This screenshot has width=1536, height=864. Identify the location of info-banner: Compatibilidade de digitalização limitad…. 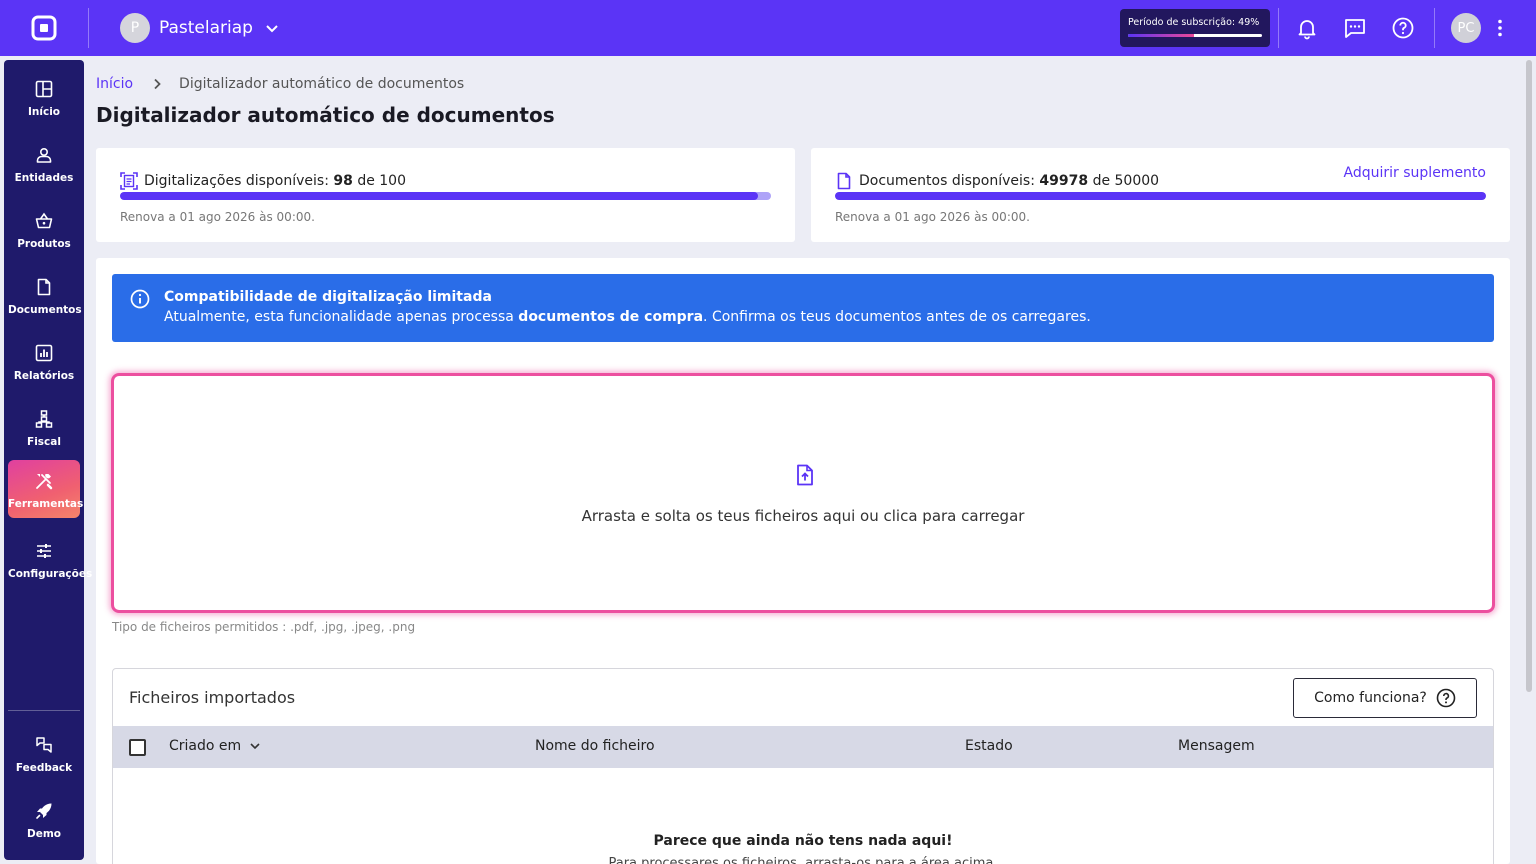
(803, 308).